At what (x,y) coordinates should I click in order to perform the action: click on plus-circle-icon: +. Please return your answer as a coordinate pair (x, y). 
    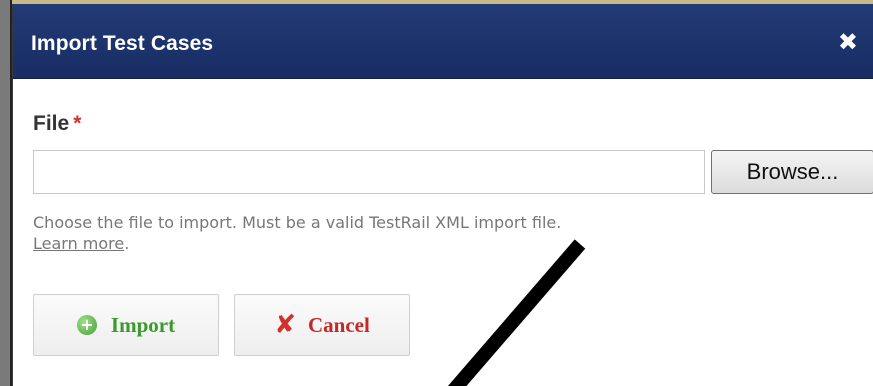
    Looking at the image, I should click on (86, 325).